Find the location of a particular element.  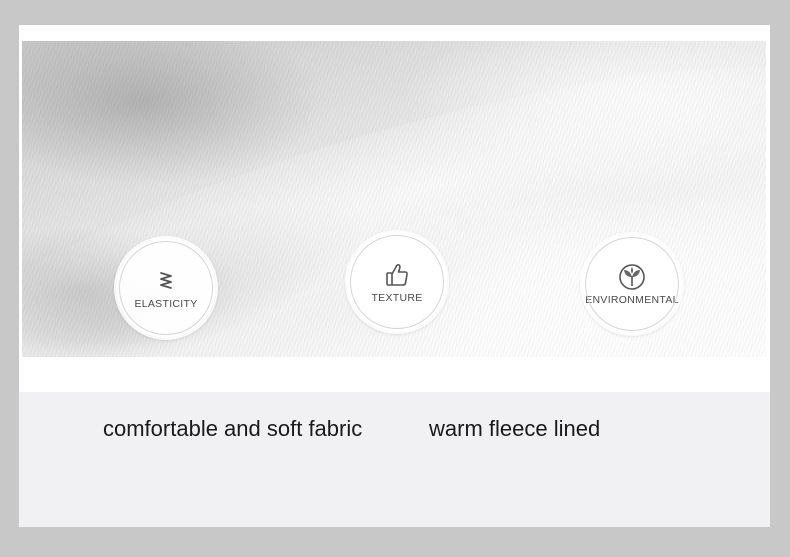

thumbs-up-icon is located at coordinates (397, 275).